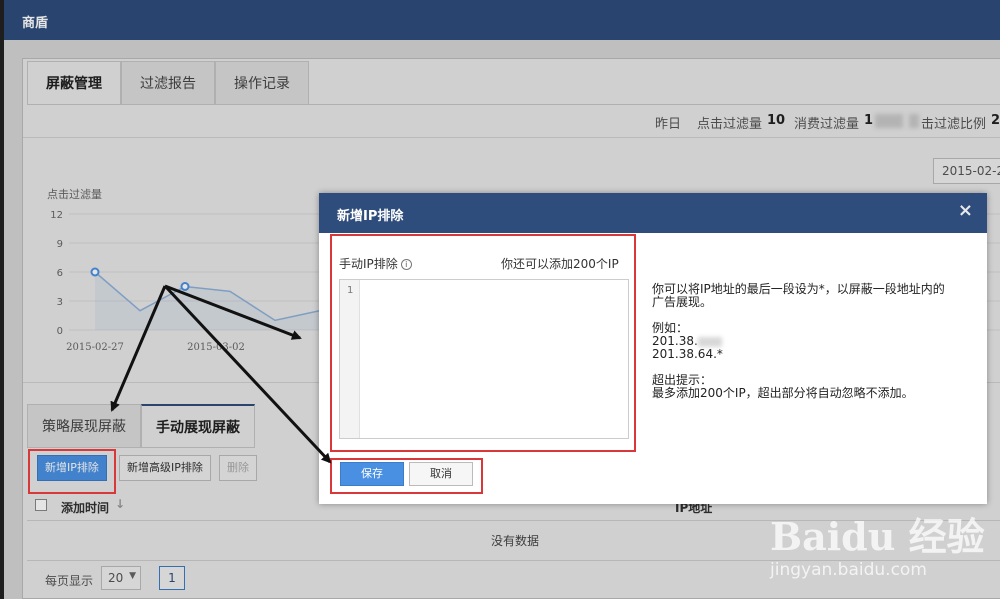 Image resolution: width=1000 pixels, height=599 pixels. Describe the element at coordinates (877, 536) in the screenshot. I see `watermark-logo: Baidu 经验` at that location.